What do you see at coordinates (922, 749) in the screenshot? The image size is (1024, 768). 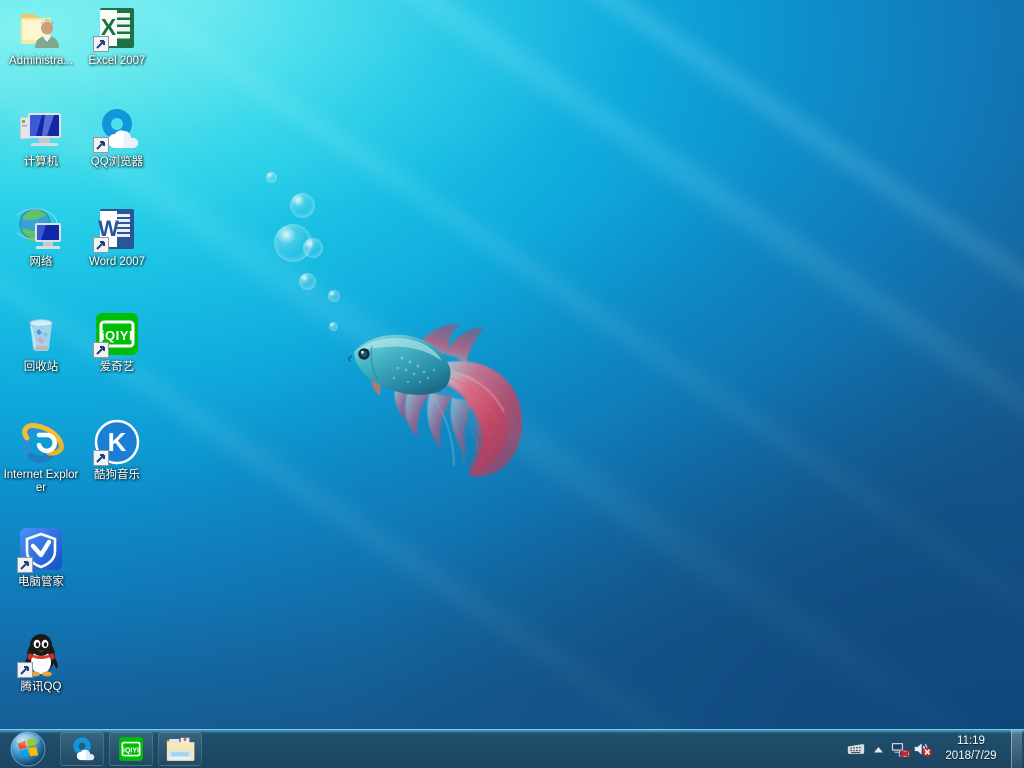 I see `speaker-muted-icon` at bounding box center [922, 749].